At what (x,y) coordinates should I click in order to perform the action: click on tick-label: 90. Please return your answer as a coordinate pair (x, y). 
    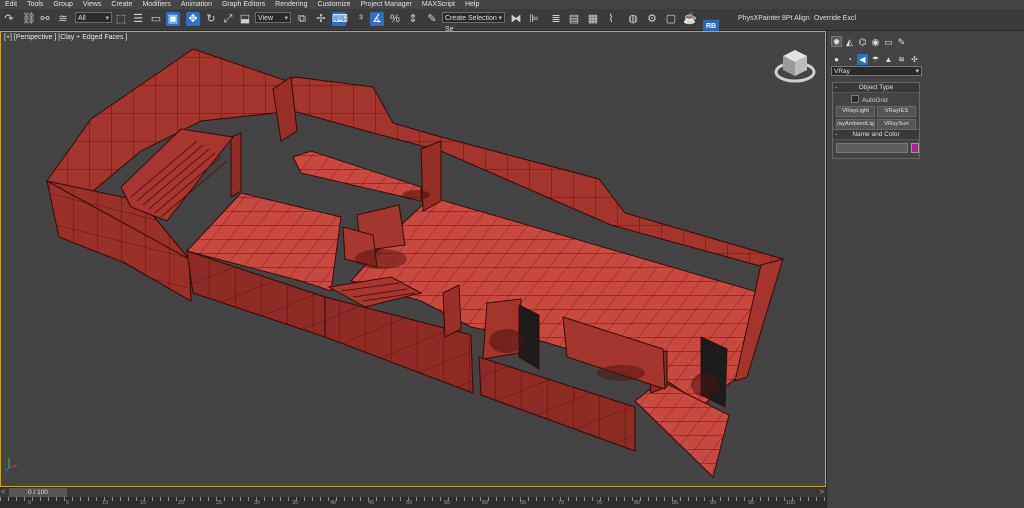
    Looking at the image, I should click on (713, 503).